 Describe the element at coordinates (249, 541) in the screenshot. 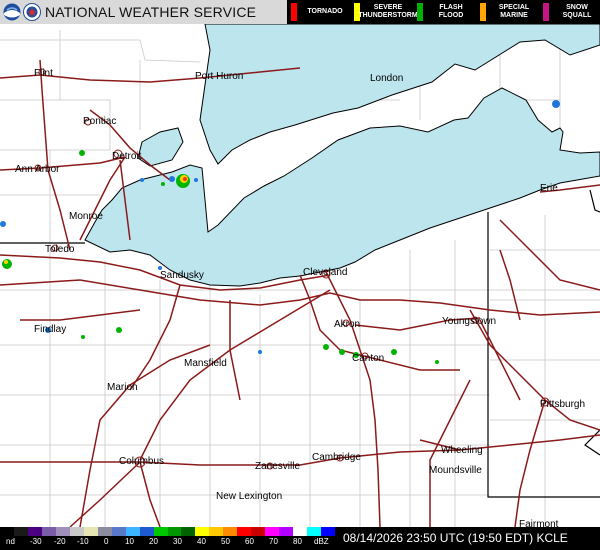

I see `colorbar-label: 60` at that location.